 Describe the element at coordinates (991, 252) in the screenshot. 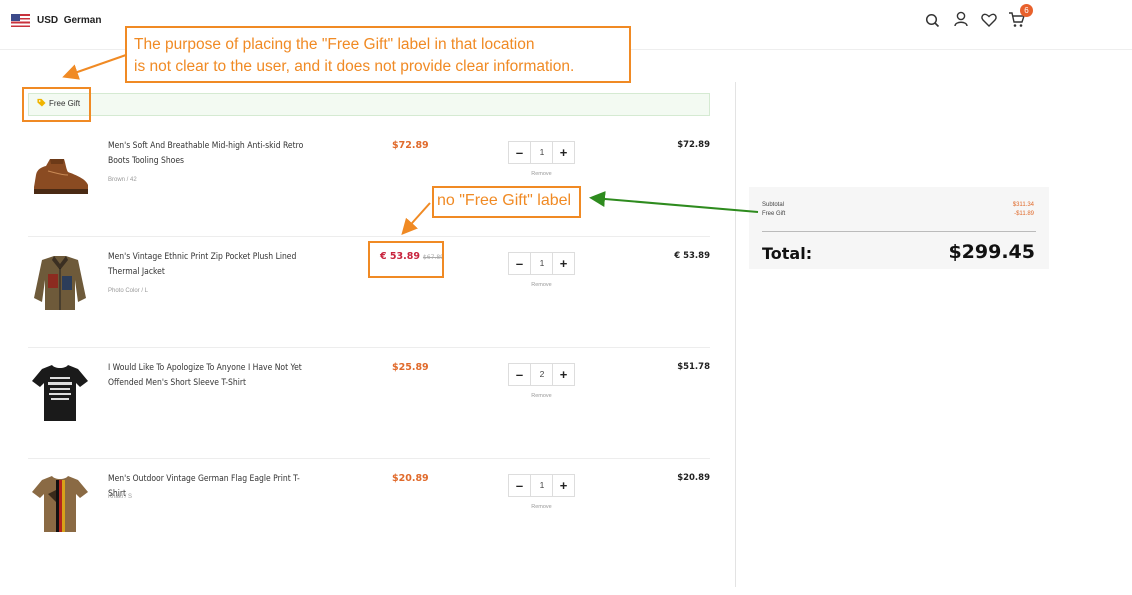

I see `total-value: $299.45` at that location.